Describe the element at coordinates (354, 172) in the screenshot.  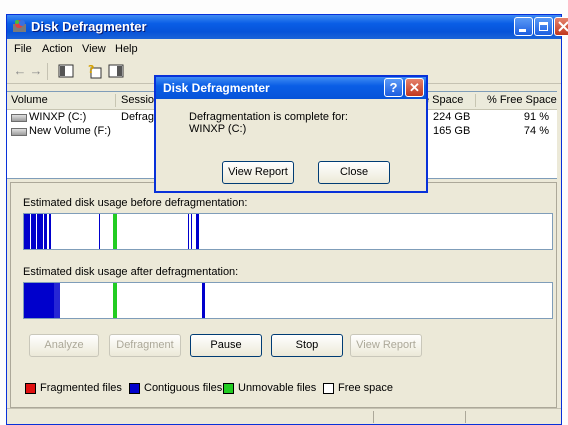
I see `dialog-close-action-button: Close` at that location.